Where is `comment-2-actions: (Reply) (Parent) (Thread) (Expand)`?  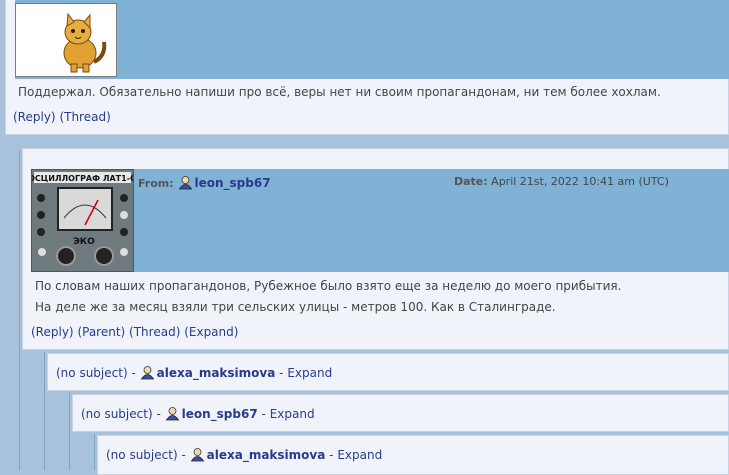 comment-2-actions: (Reply) (Parent) (Thread) (Expand) is located at coordinates (134, 332).